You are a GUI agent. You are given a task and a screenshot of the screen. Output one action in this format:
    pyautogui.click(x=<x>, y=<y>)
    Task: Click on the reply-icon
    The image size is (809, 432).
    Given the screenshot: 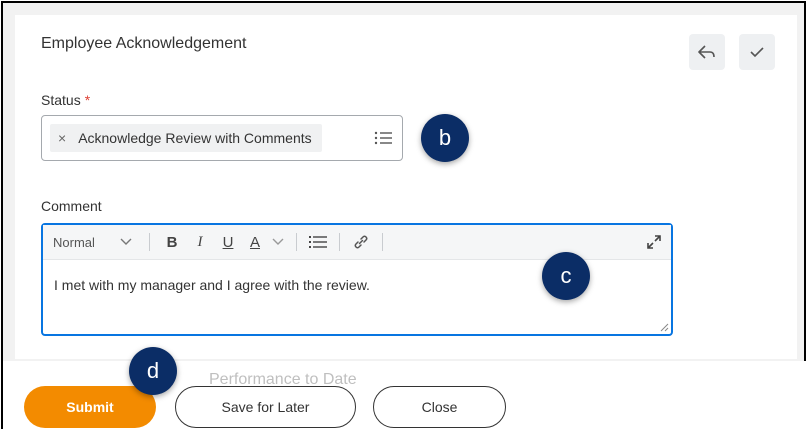 What is the action you would take?
    pyautogui.click(x=706, y=52)
    